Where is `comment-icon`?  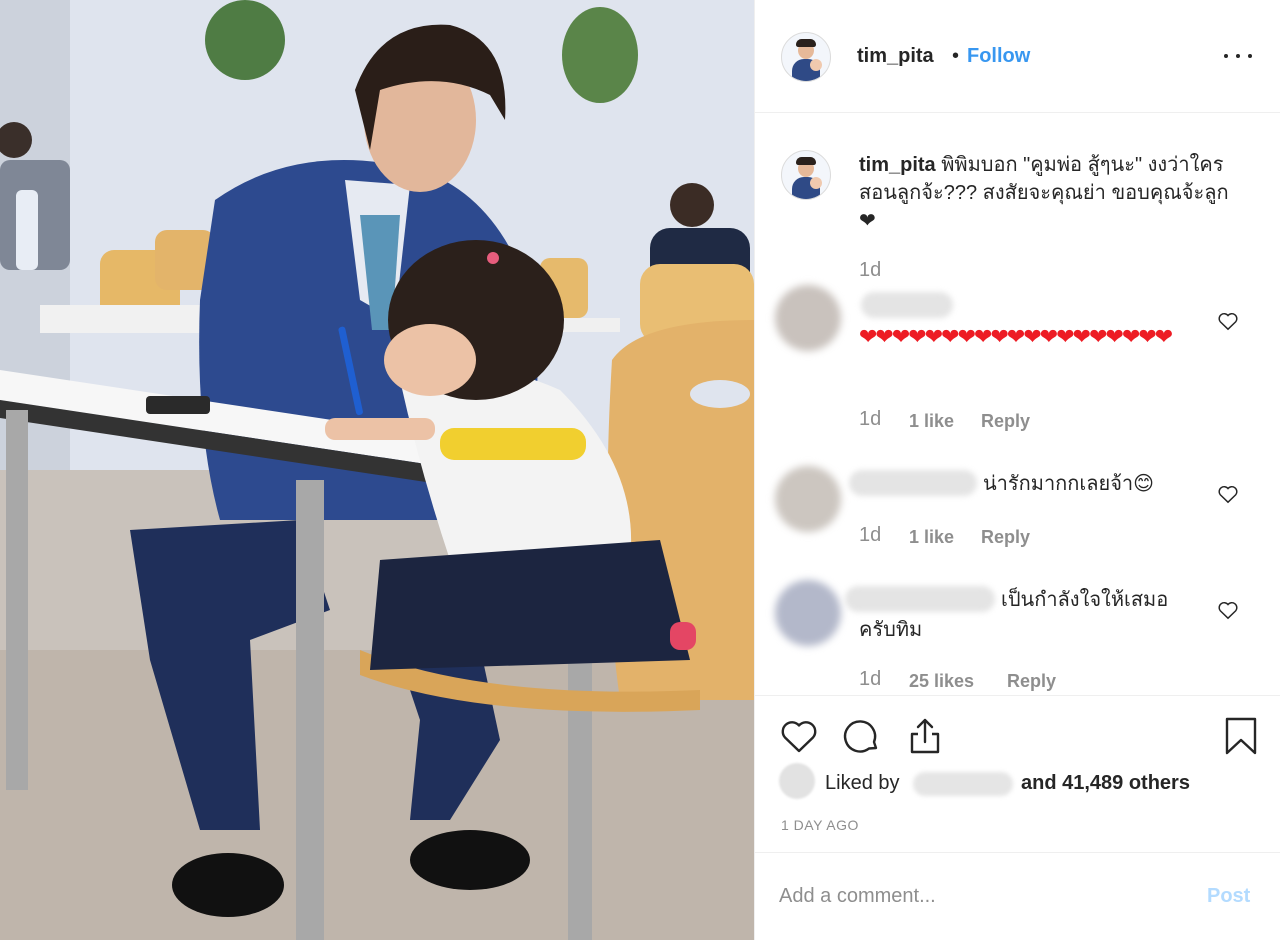 comment-icon is located at coordinates (861, 736).